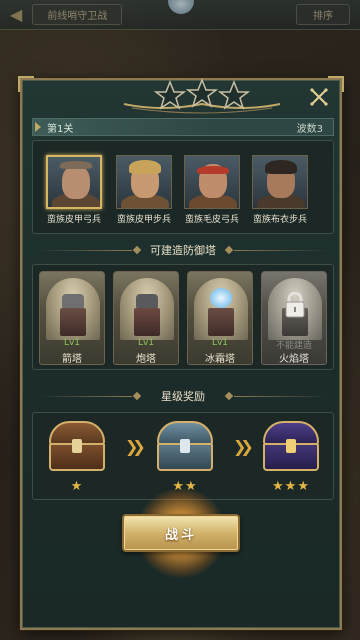 Image resolution: width=360 pixels, height=640 pixels. What do you see at coordinates (279, 220) in the screenshot?
I see `enemy-name: 蛮族布衣步兵` at bounding box center [279, 220].